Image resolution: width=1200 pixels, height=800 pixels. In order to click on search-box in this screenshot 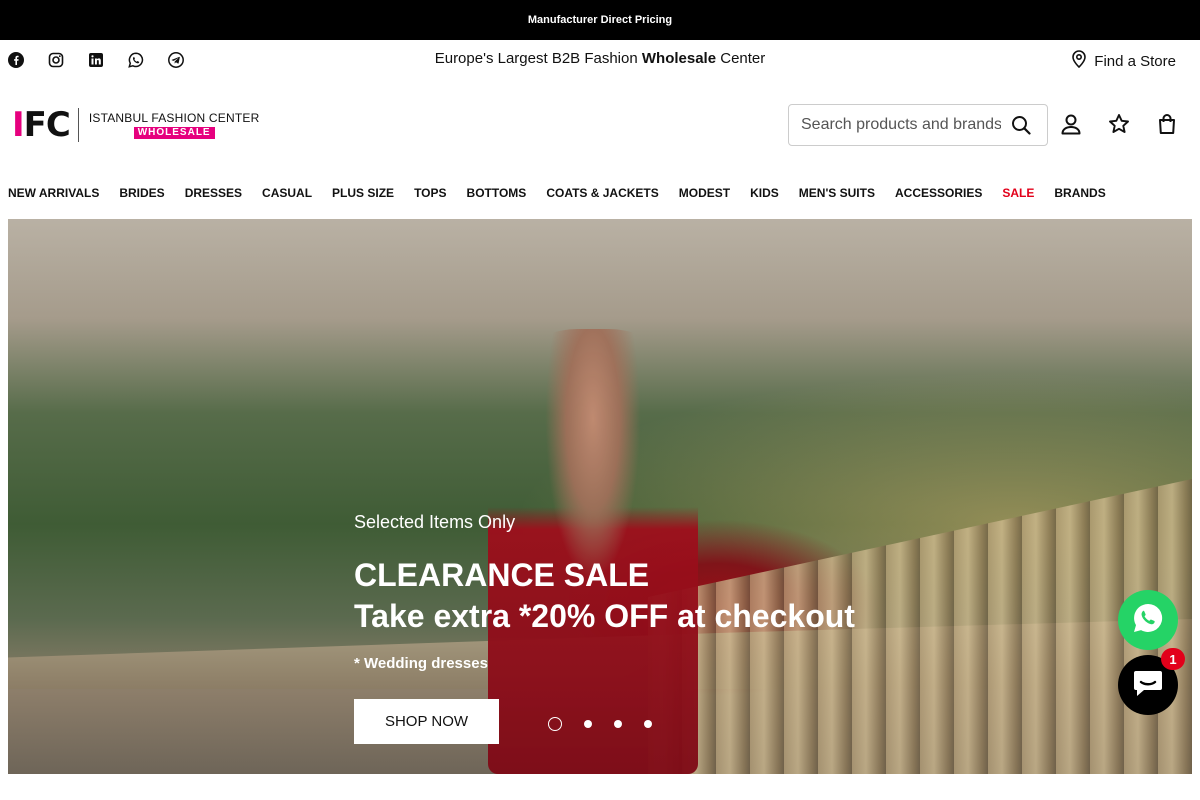, I will do `click(918, 125)`.